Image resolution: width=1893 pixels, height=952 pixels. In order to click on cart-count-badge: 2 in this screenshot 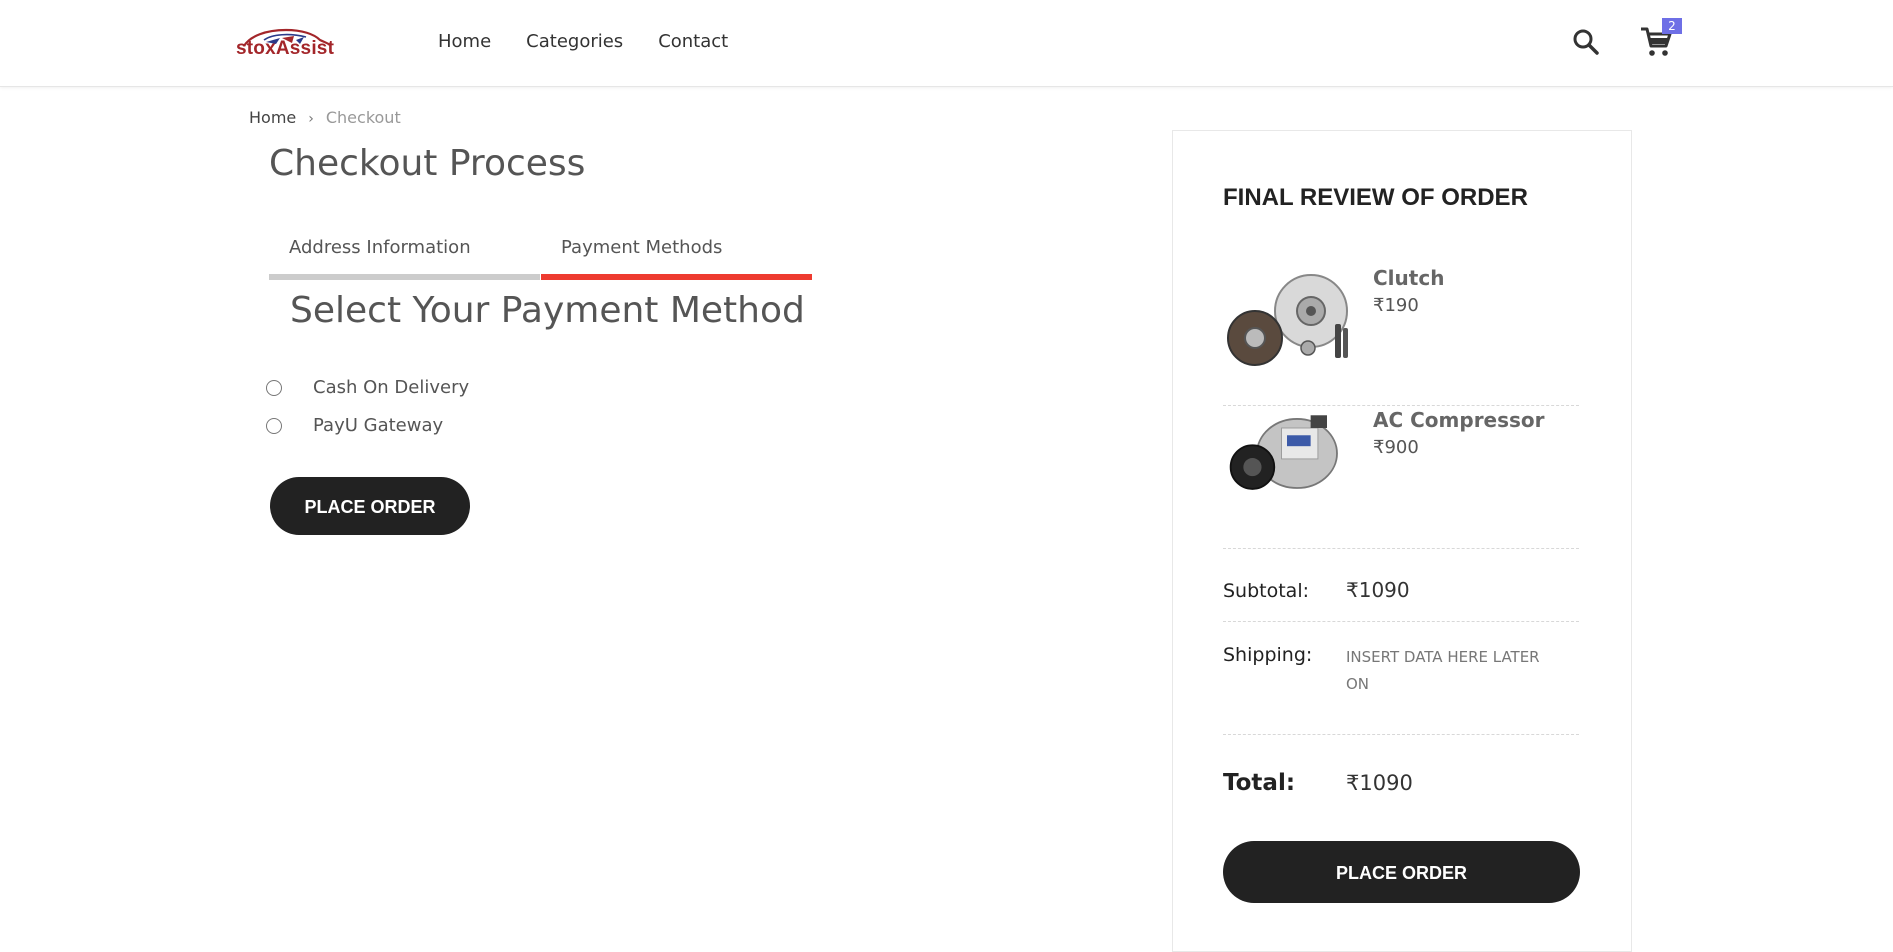, I will do `click(1672, 26)`.